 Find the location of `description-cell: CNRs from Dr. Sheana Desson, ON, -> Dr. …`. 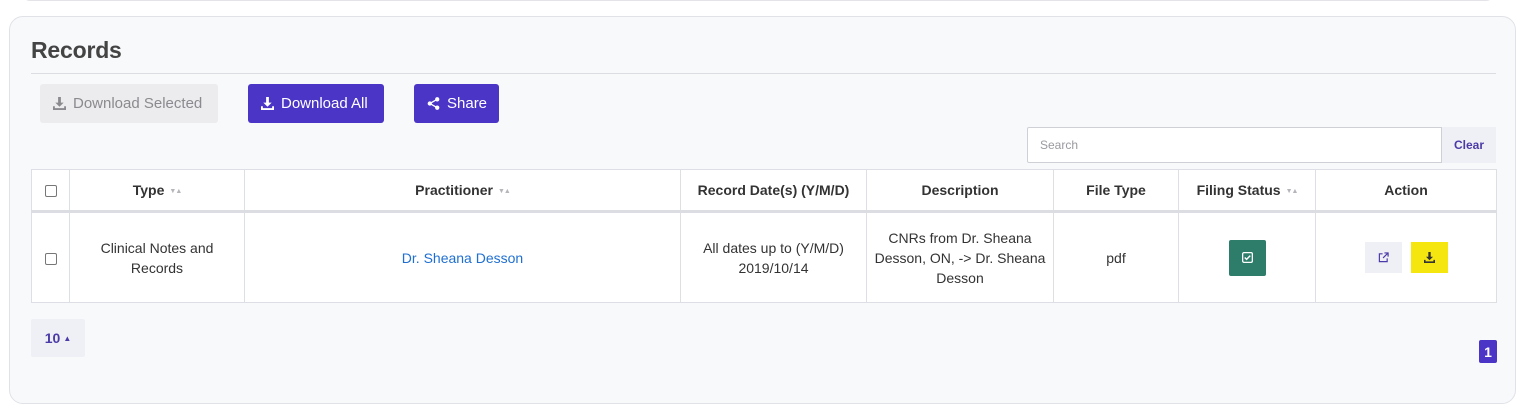

description-cell: CNRs from Dr. Sheana Desson, ON, -> Dr. … is located at coordinates (960, 257).